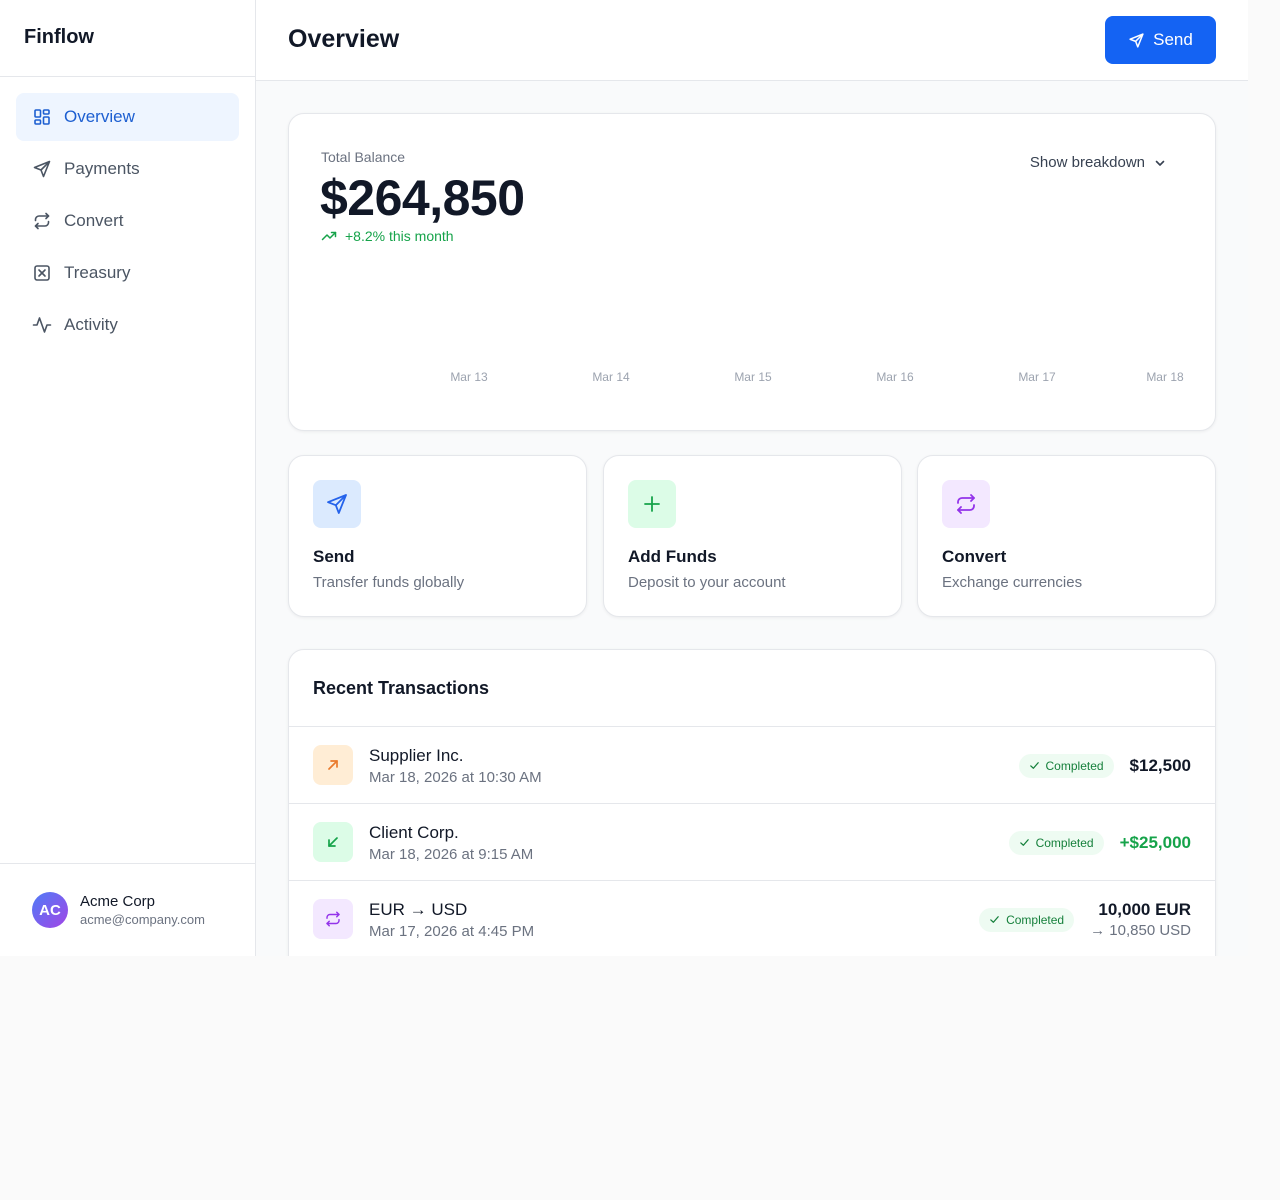  What do you see at coordinates (42, 117) in the screenshot?
I see `dashboard-icon` at bounding box center [42, 117].